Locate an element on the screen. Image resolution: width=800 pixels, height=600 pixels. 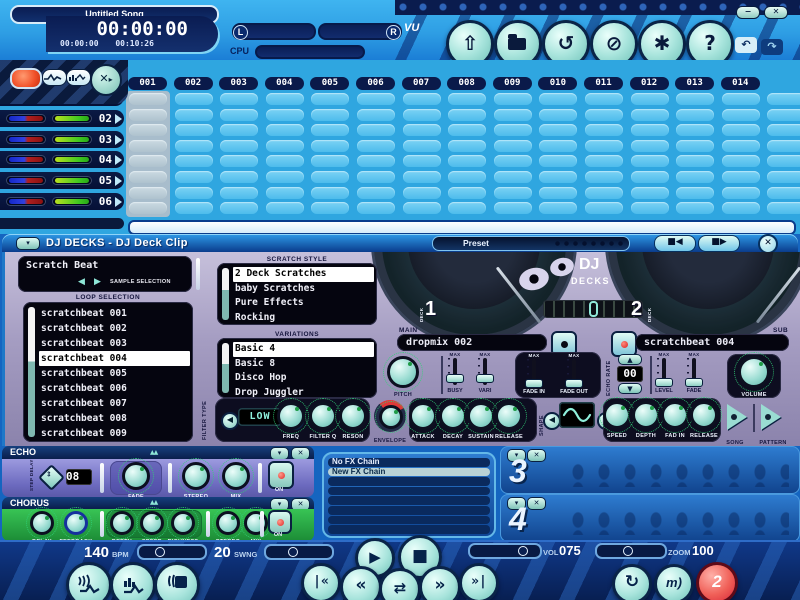
chorus-speed-knob is located at coordinates (152, 523).